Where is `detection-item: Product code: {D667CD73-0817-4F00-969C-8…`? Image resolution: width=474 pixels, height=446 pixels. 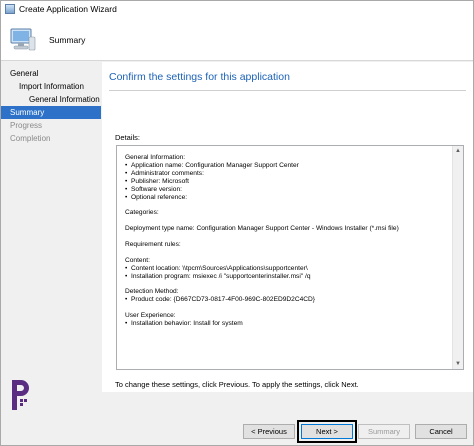
detection-item: Product code: {D667CD73-0817-4F00-969C-8… is located at coordinates (275, 300).